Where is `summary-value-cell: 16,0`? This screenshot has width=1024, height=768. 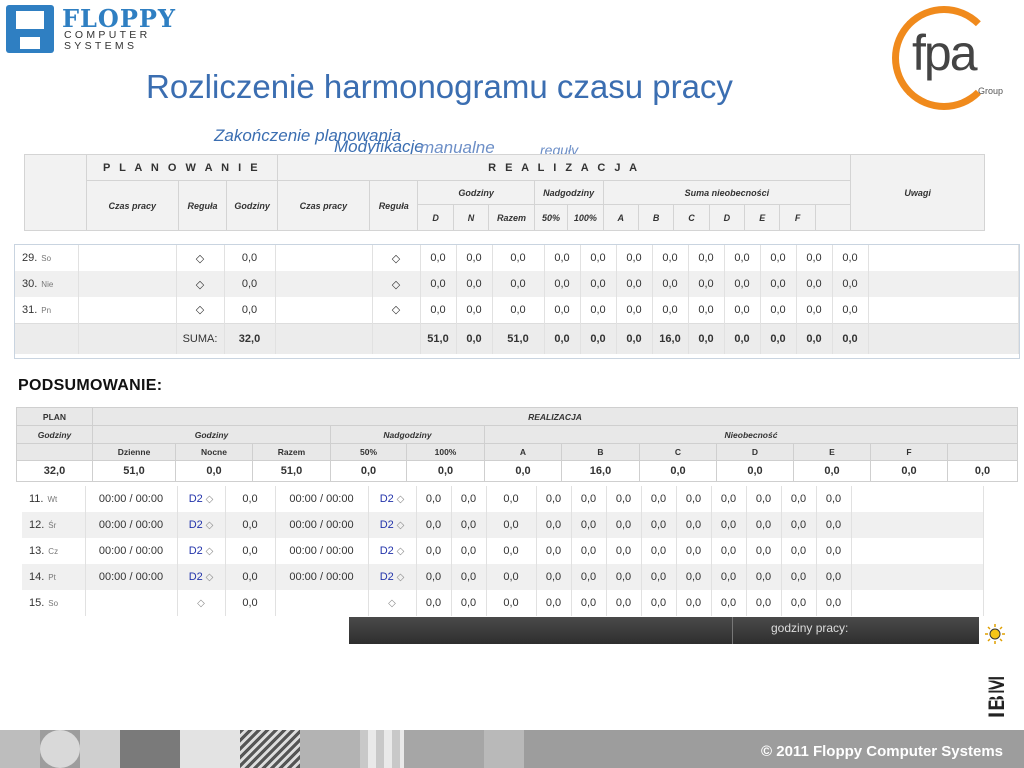
summary-value-cell: 16,0 is located at coordinates (600, 471).